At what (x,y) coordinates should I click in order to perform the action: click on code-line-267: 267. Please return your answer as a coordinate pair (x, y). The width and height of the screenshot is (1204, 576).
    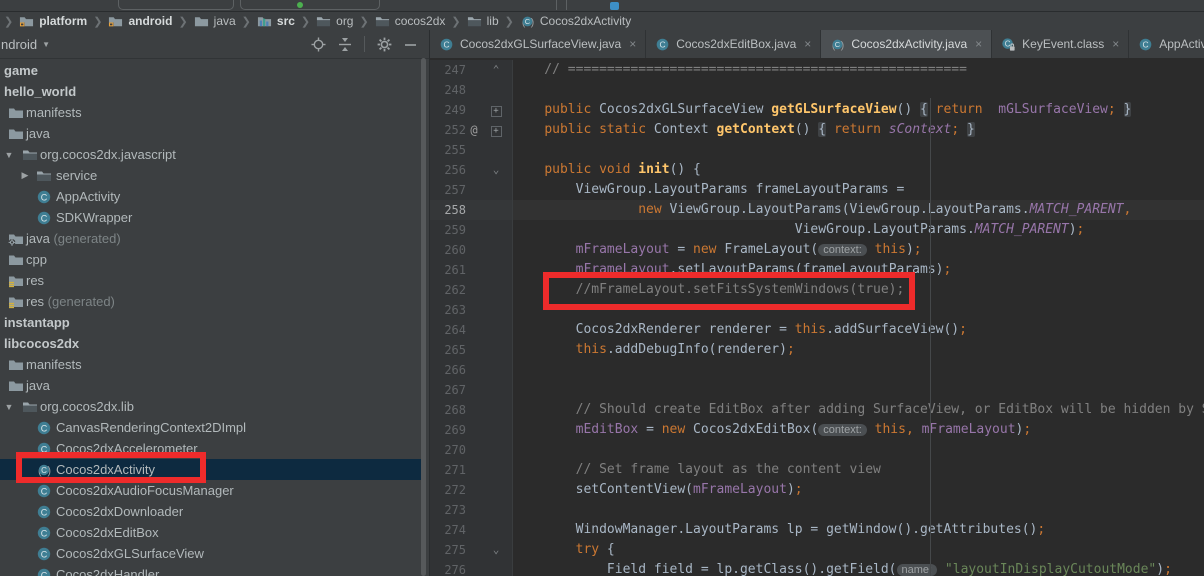
    Looking at the image, I should click on (817, 390).